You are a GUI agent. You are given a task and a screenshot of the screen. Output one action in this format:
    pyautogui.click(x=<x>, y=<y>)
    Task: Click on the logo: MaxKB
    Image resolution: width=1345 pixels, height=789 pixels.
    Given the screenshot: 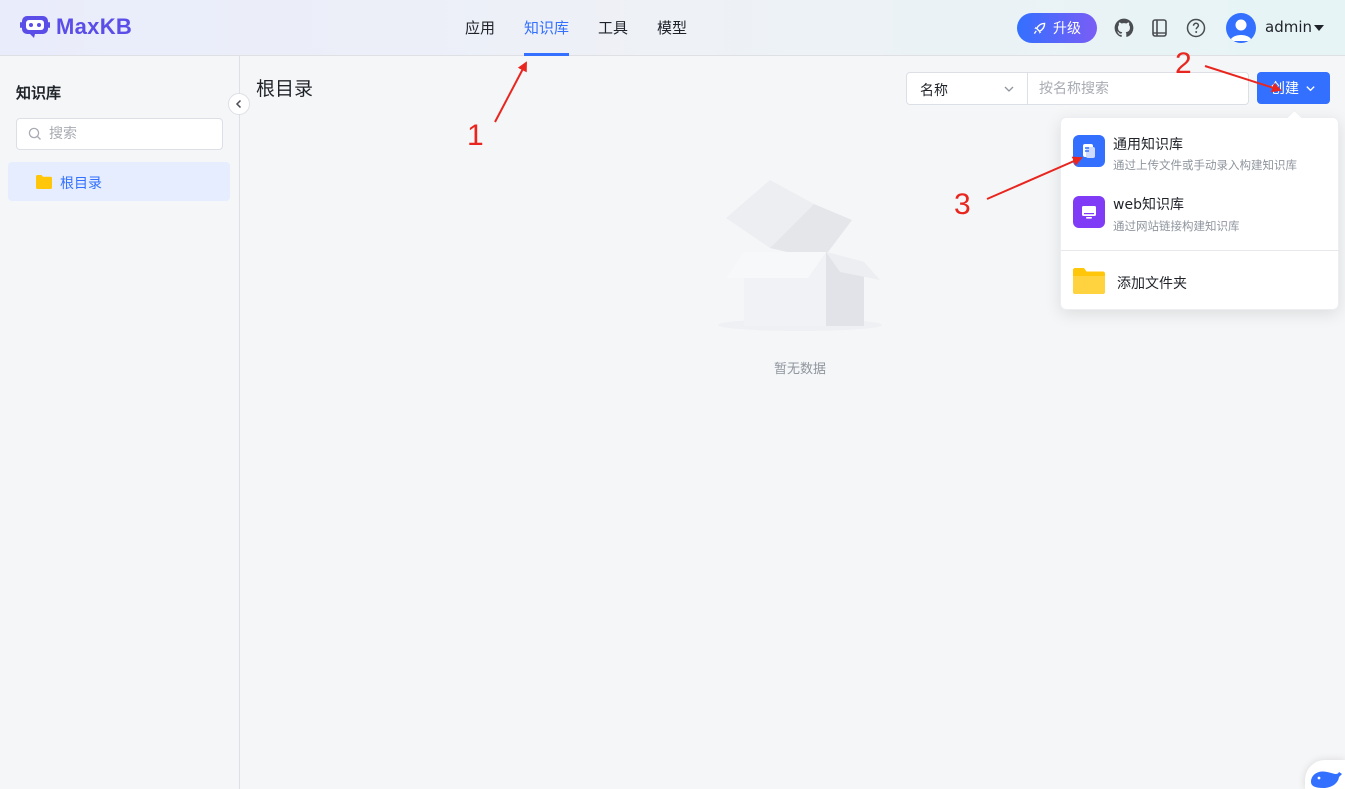 What is the action you would take?
    pyautogui.click(x=76, y=27)
    